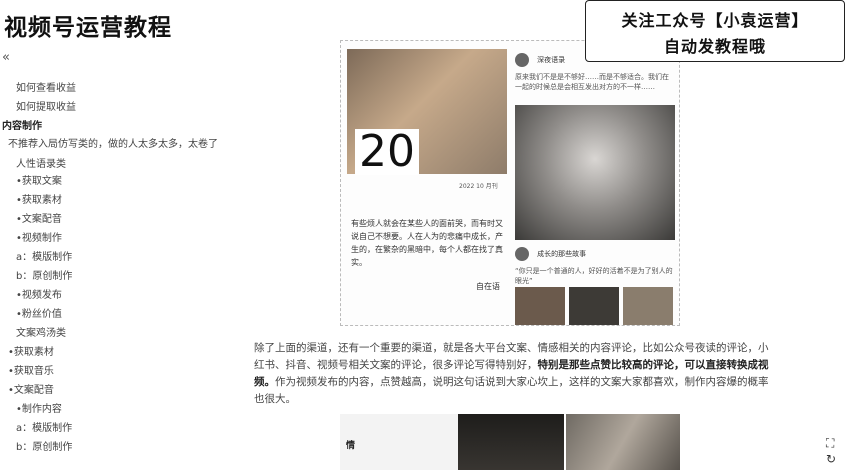 The image size is (854, 470). I want to click on card-date: 2022 10 月刊, so click(478, 186).